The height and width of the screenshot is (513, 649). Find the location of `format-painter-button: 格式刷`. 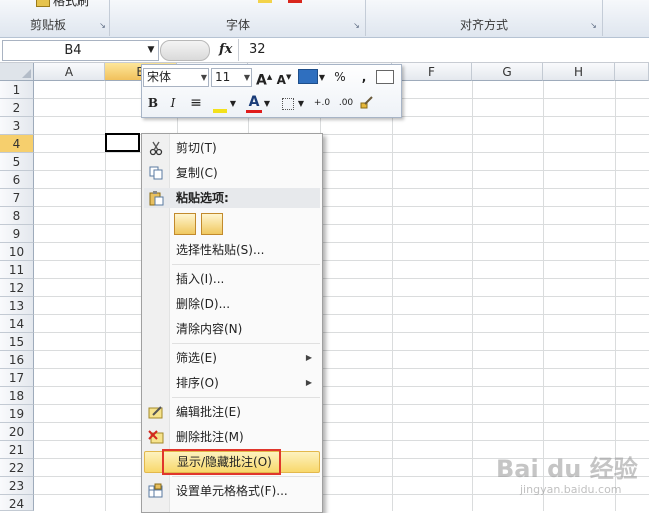

format-painter-button: 格式刷 is located at coordinates (62, 4).